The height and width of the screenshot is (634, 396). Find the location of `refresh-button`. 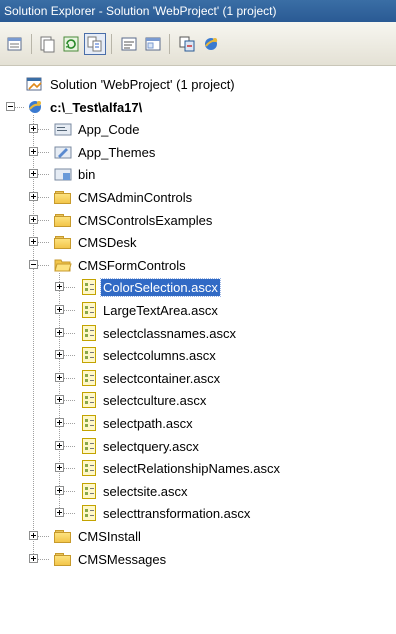

refresh-button is located at coordinates (71, 44).